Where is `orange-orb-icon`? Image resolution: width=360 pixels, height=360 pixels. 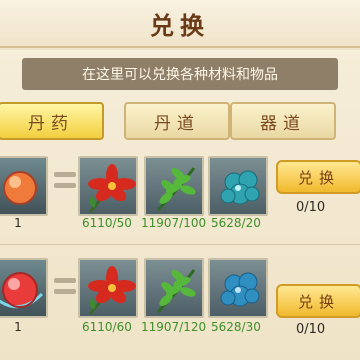 orange-orb-icon is located at coordinates (20, 188).